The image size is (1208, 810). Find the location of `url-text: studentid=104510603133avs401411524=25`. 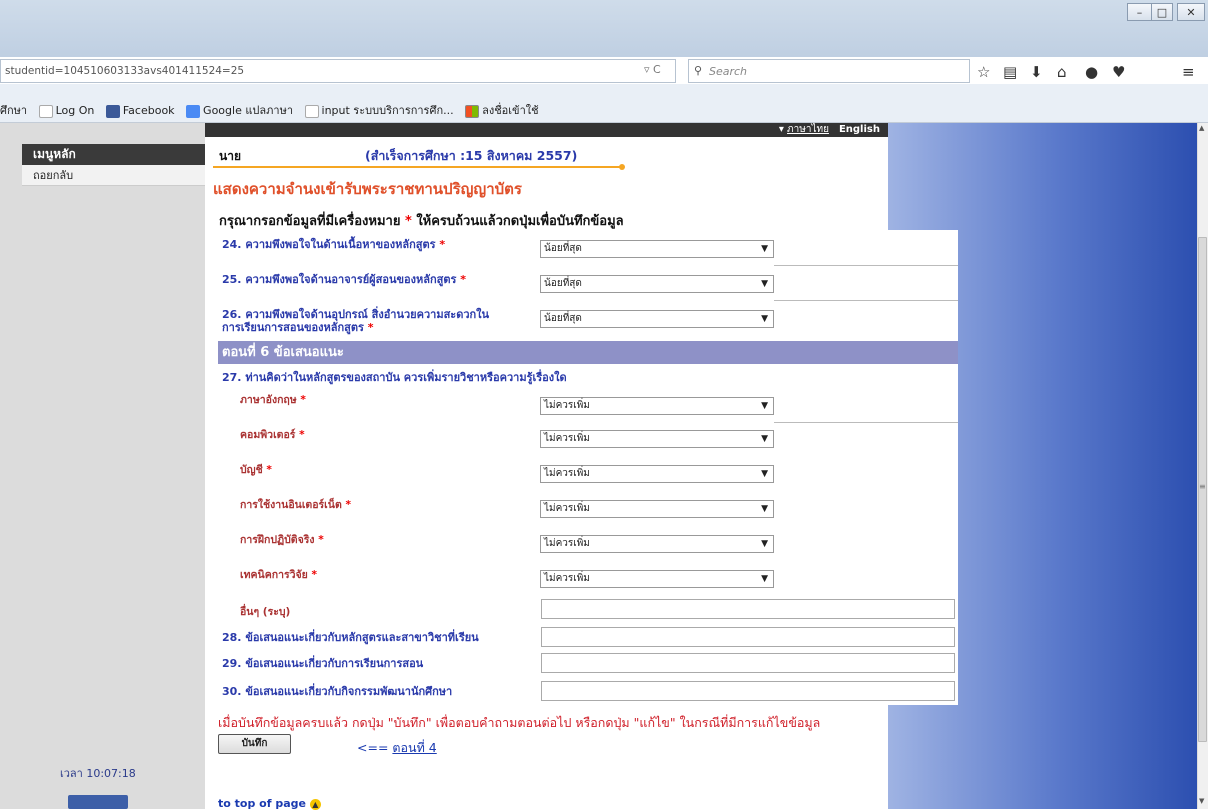

url-text: studentid=104510603133avs401411524=25 is located at coordinates (125, 71).